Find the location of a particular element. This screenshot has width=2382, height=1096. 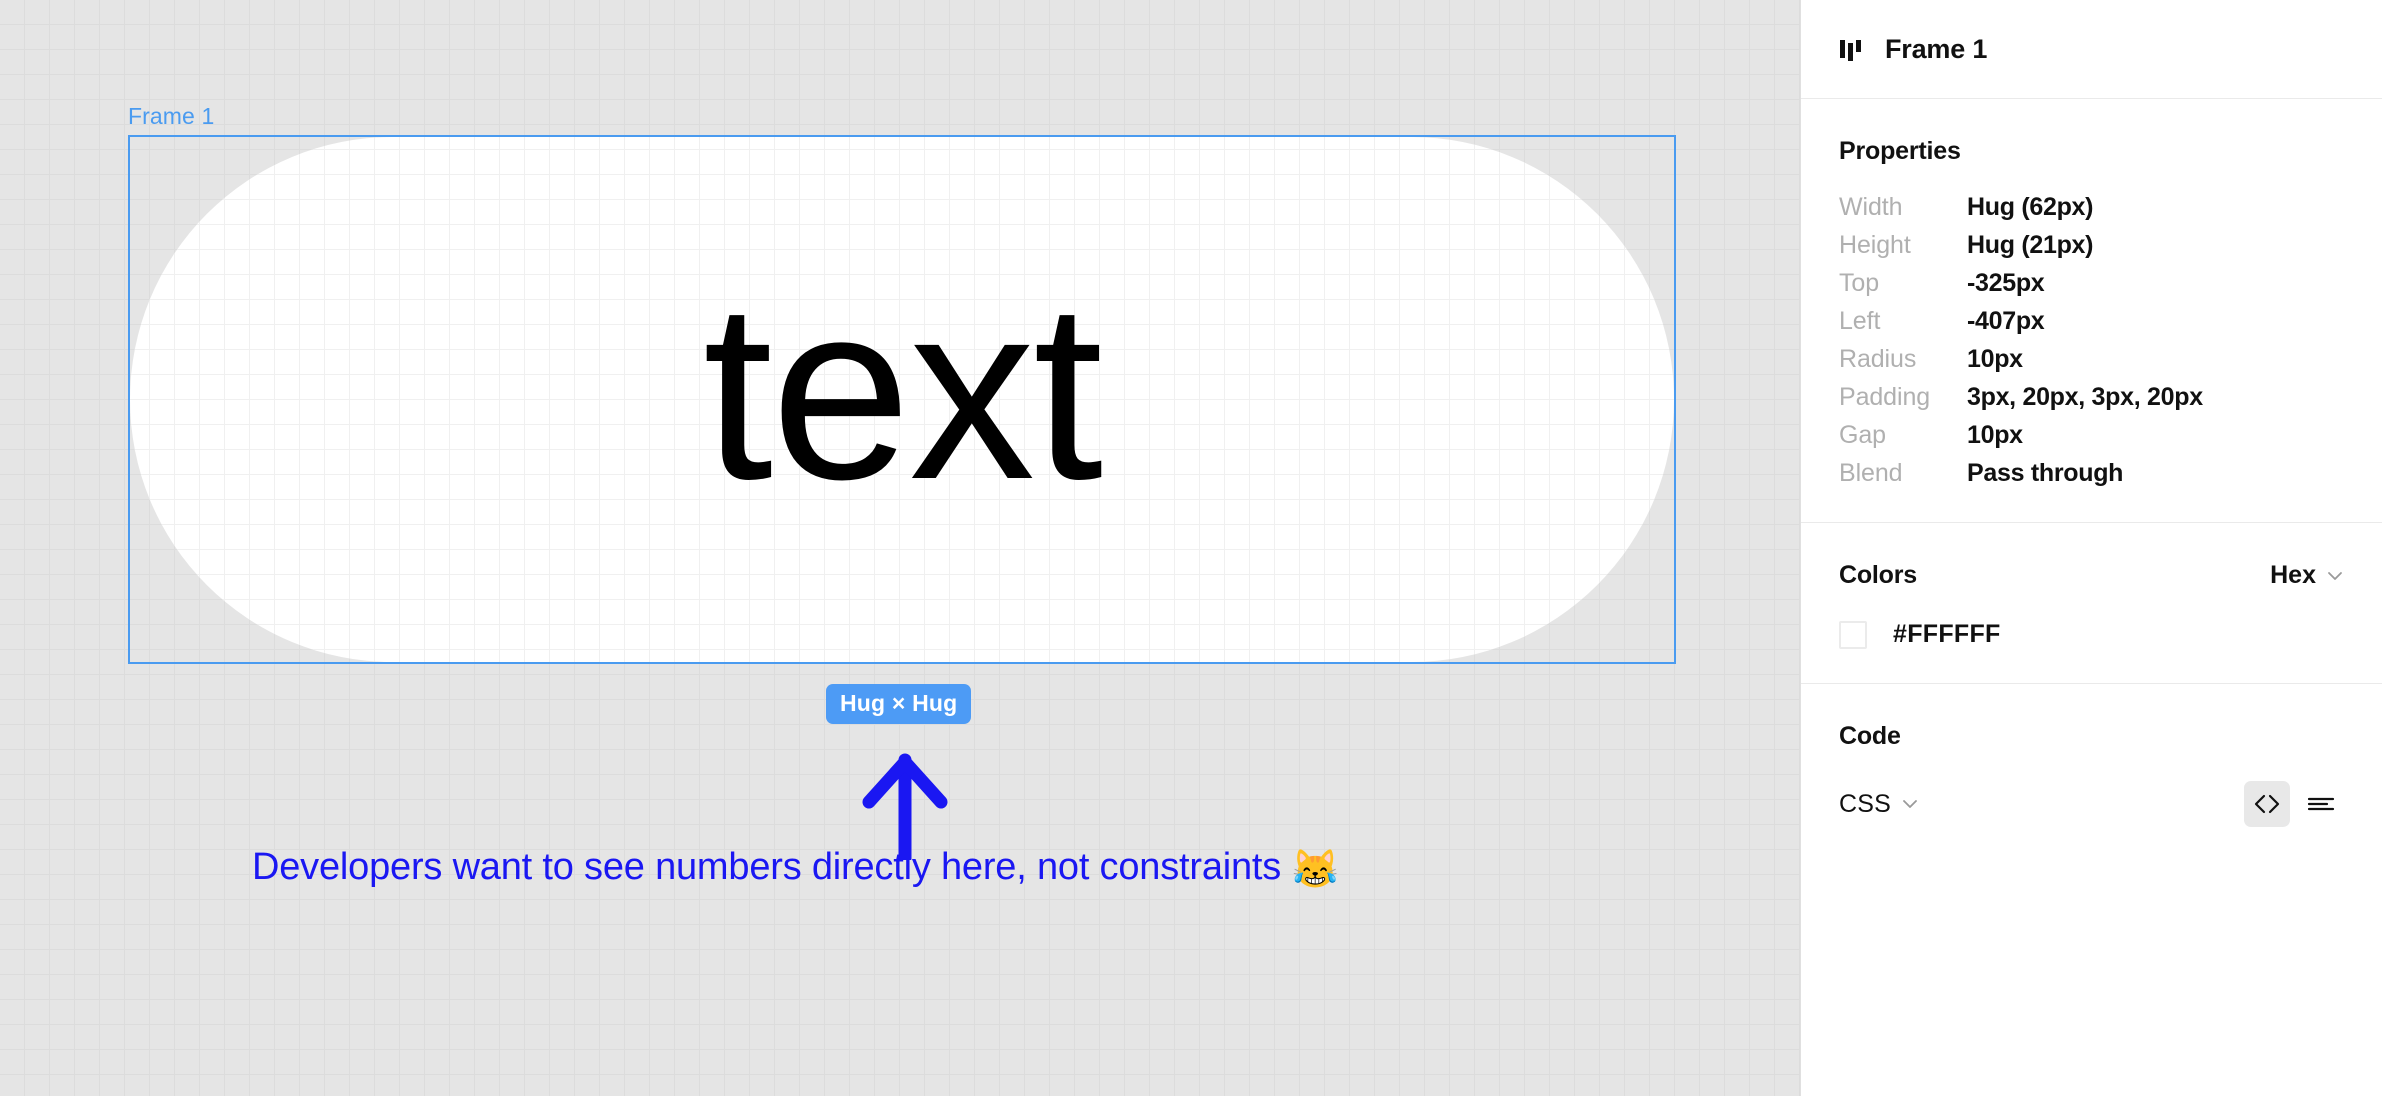

property-value: Hug (62px) is located at coordinates (2030, 207).